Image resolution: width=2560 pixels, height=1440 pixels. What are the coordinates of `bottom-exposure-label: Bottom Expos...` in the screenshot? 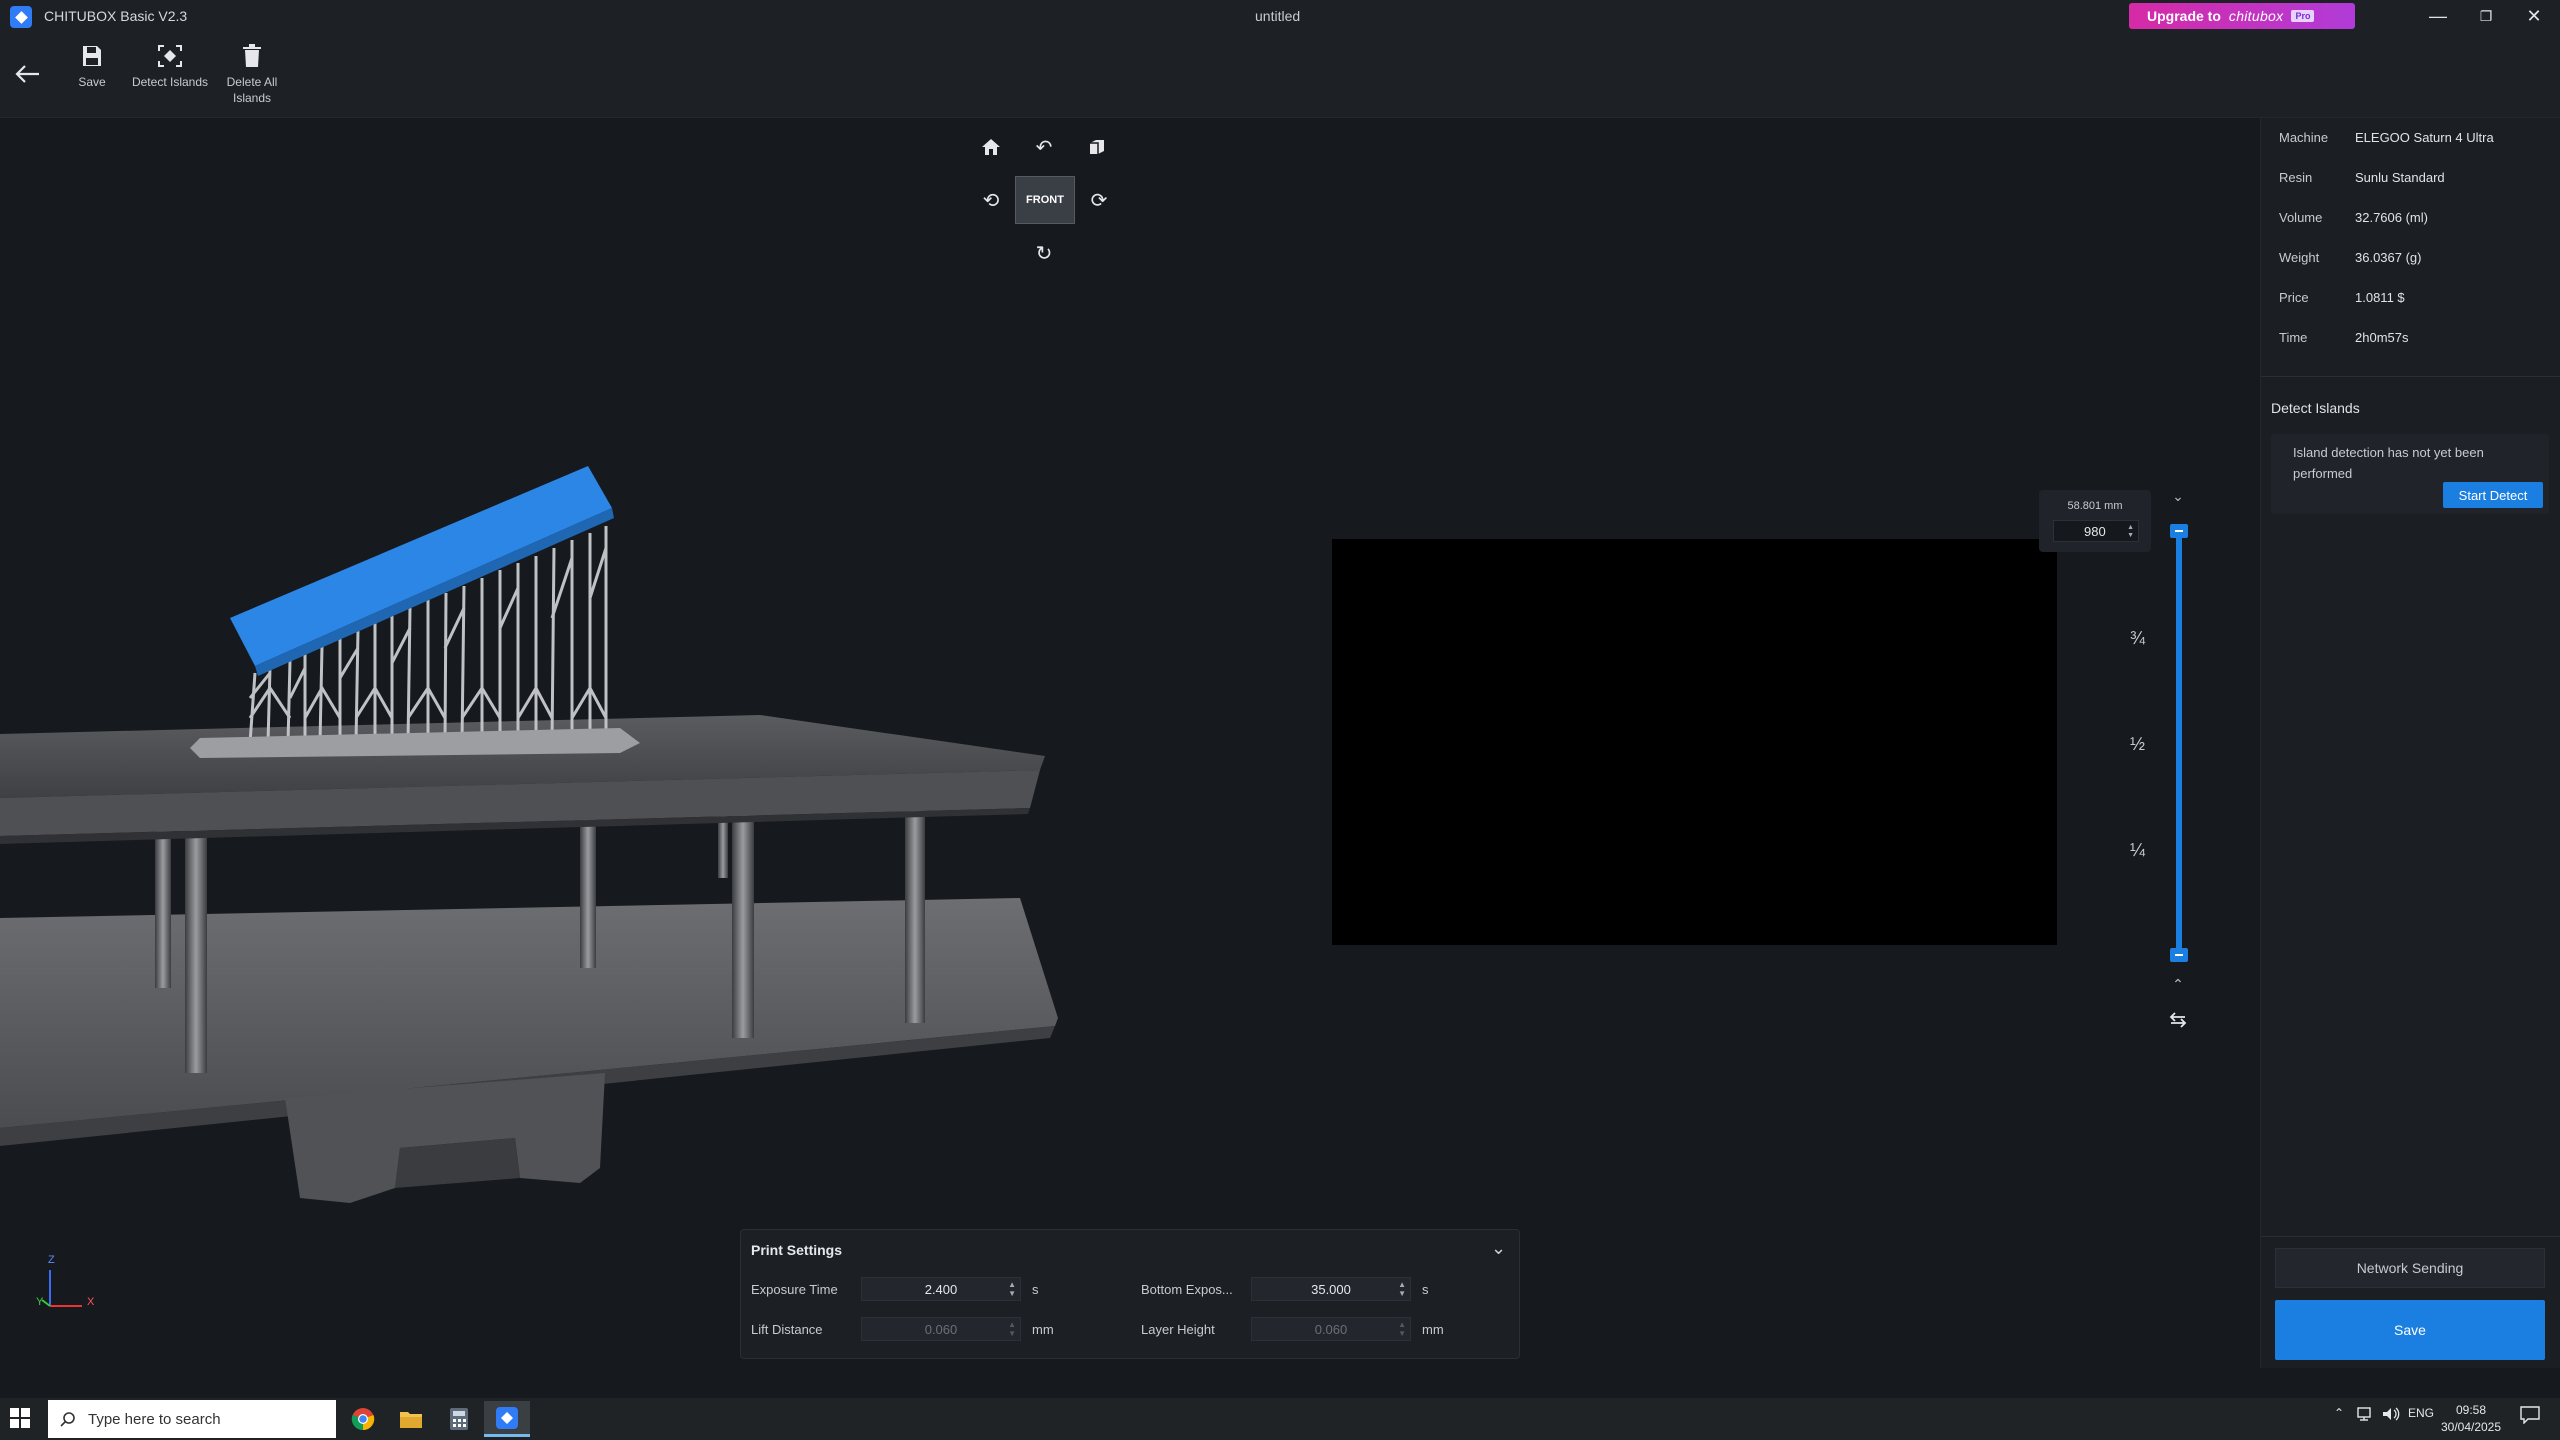 It's located at (1187, 1289).